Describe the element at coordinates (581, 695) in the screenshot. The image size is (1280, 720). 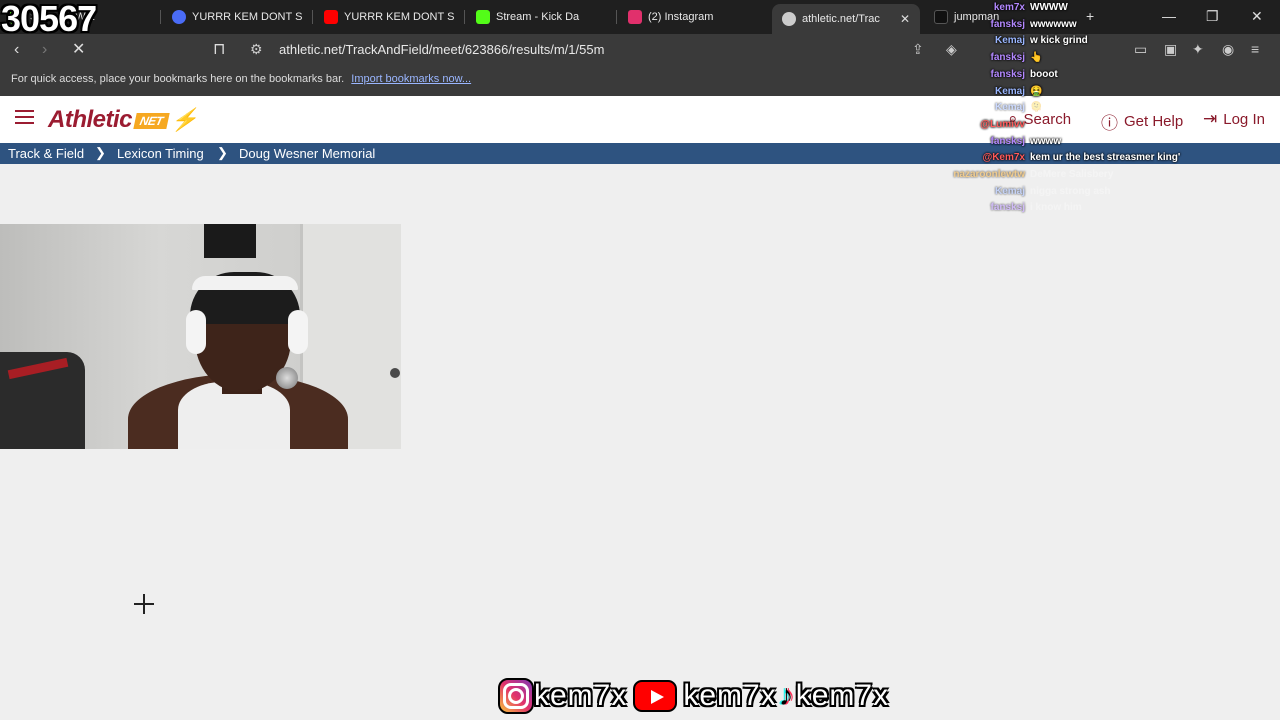
I see `instagram-handle: kem7x` at that location.